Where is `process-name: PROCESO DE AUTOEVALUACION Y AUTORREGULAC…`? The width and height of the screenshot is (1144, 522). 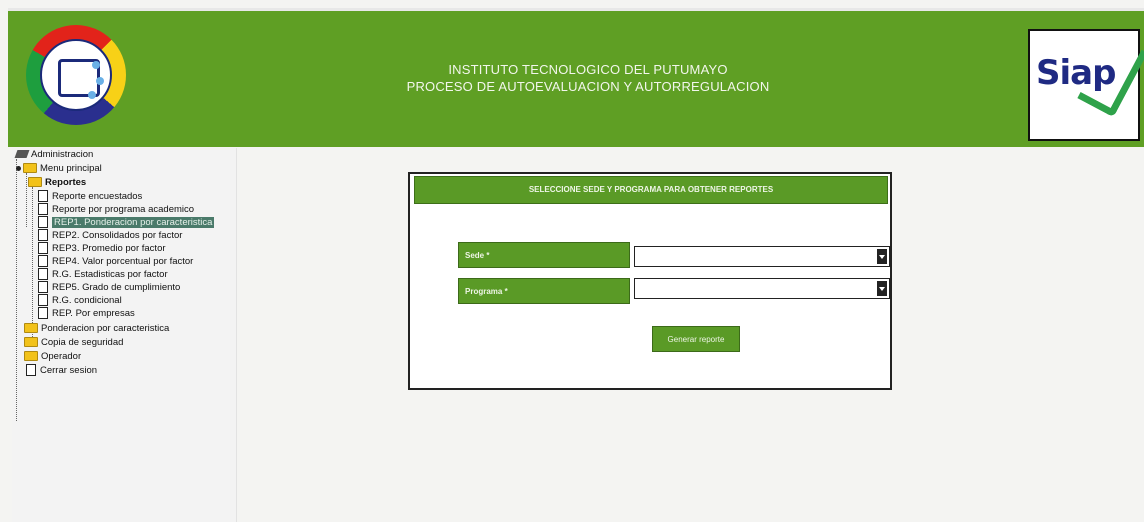 process-name: PROCESO DE AUTOEVALUACION Y AUTORREGULAC… is located at coordinates (588, 86).